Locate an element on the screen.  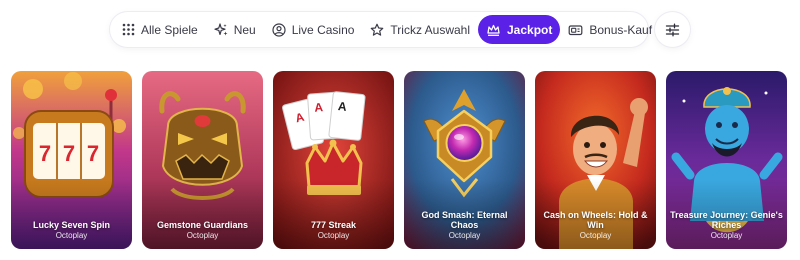
tab-jackpot: Jackpot is located at coordinates (519, 29).